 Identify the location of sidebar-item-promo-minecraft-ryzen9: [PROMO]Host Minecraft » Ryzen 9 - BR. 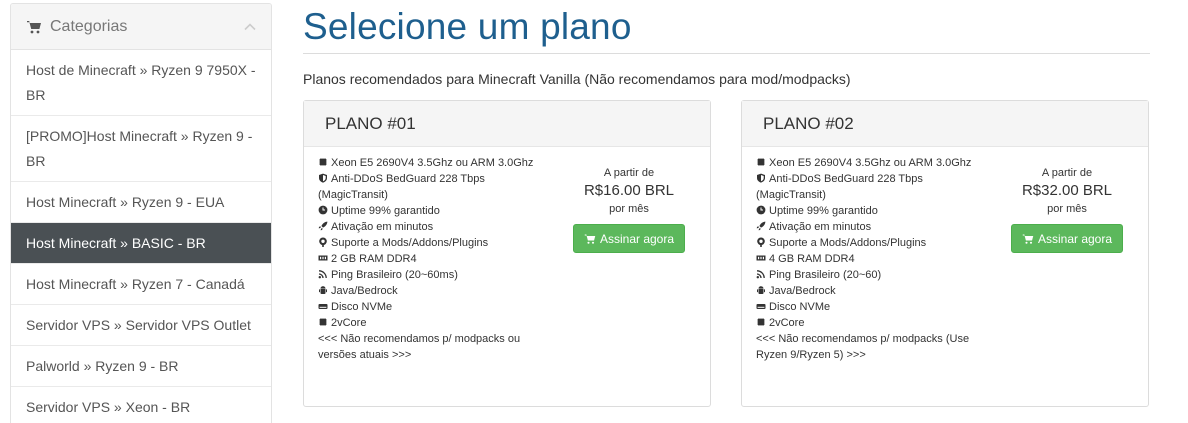
(141, 149).